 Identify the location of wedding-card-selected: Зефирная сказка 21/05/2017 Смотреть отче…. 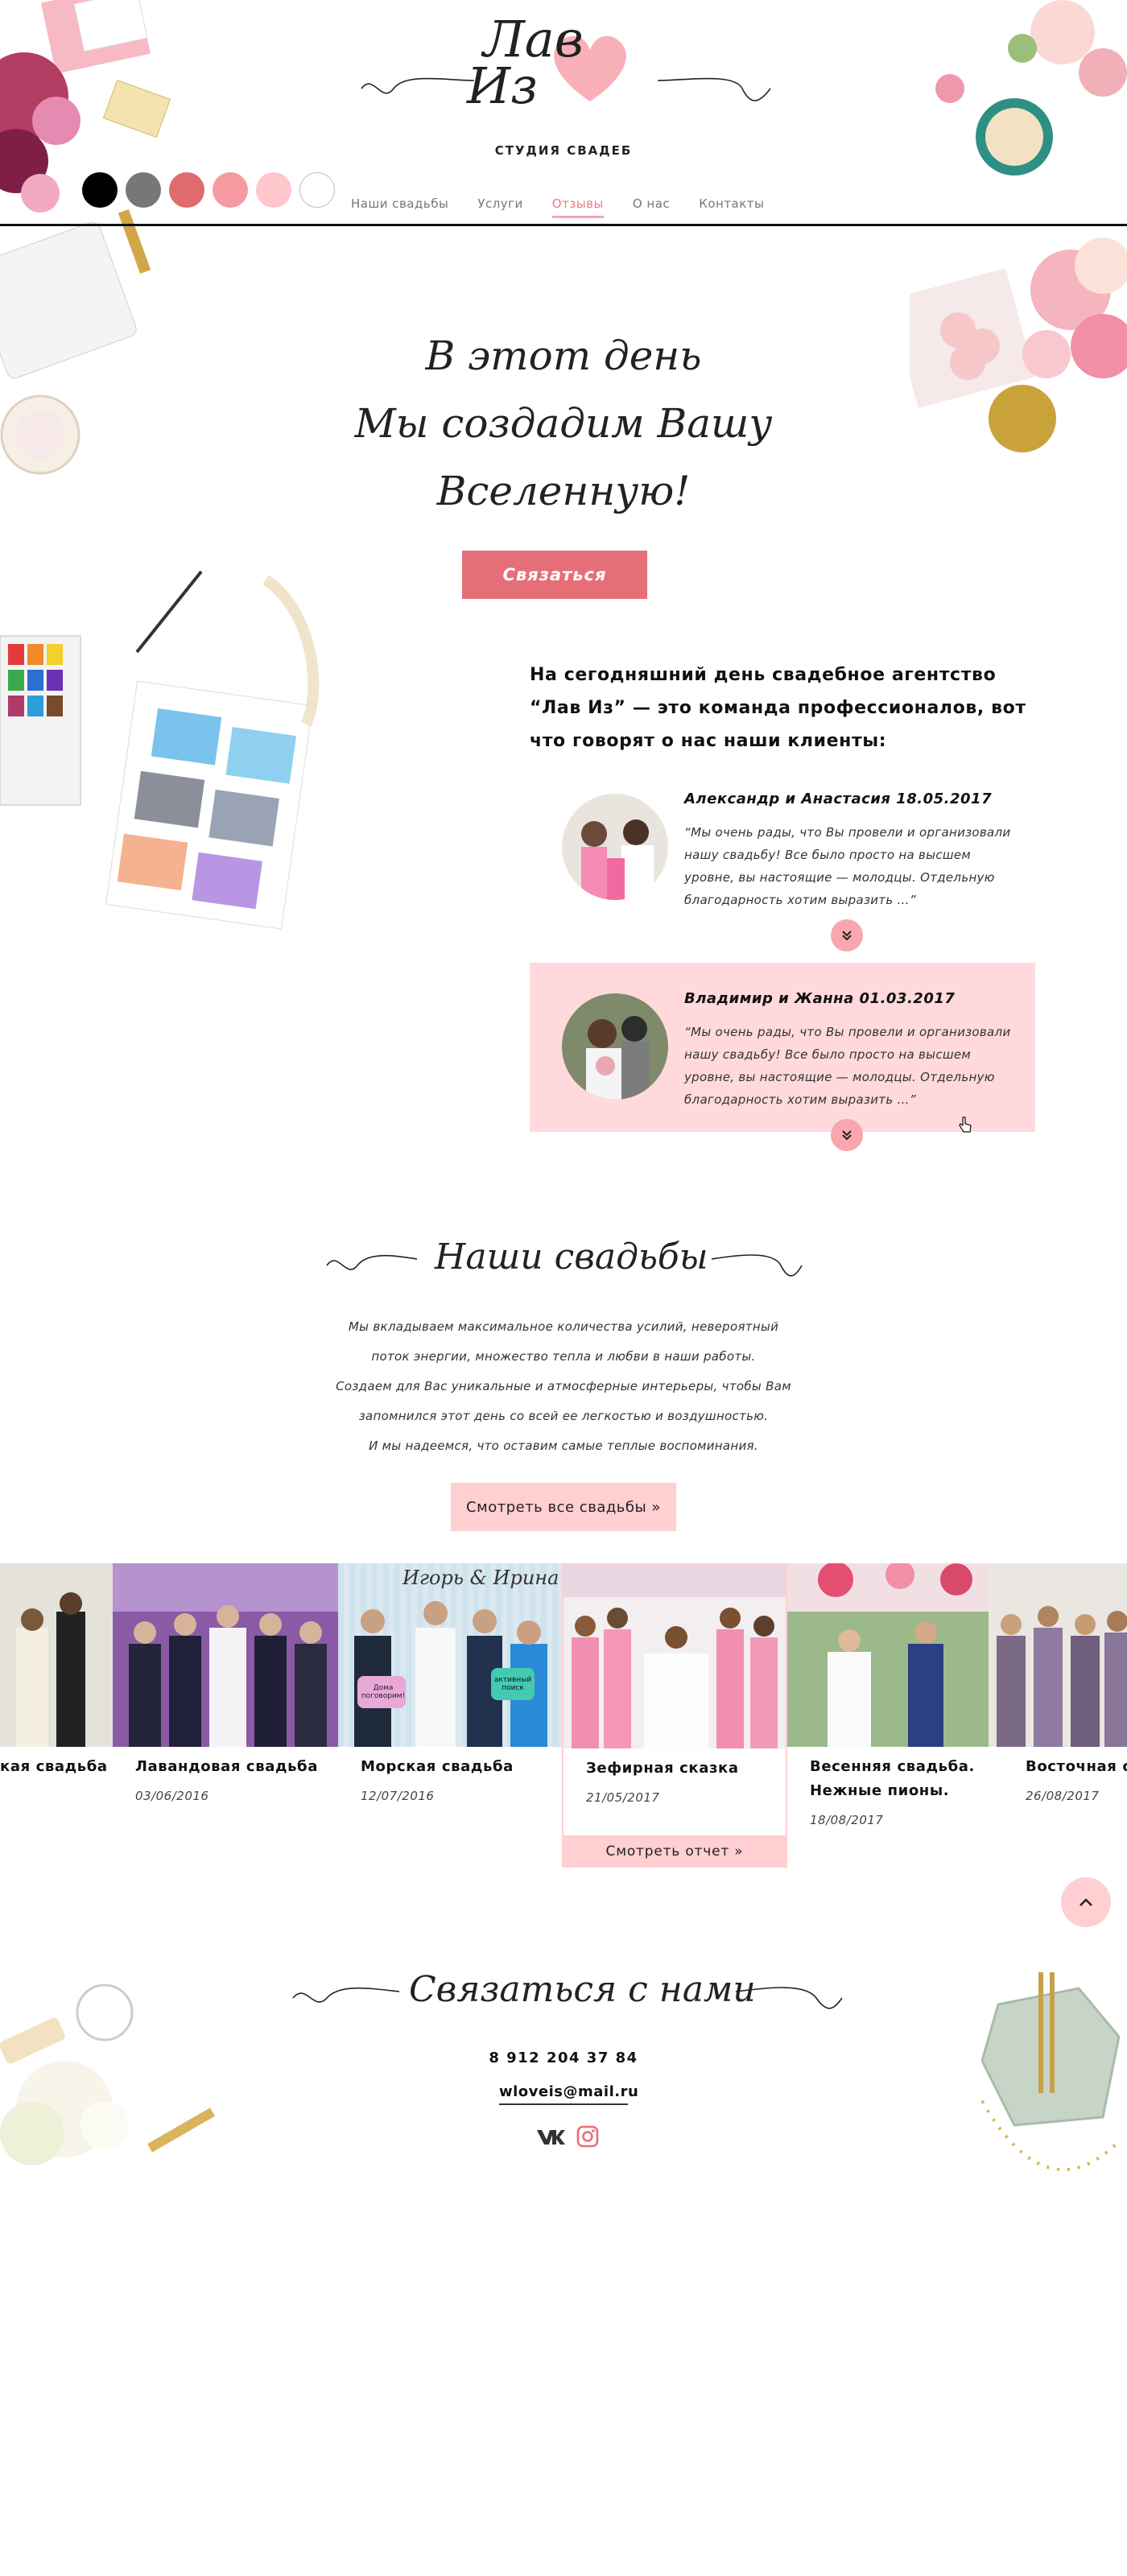
(674, 1715).